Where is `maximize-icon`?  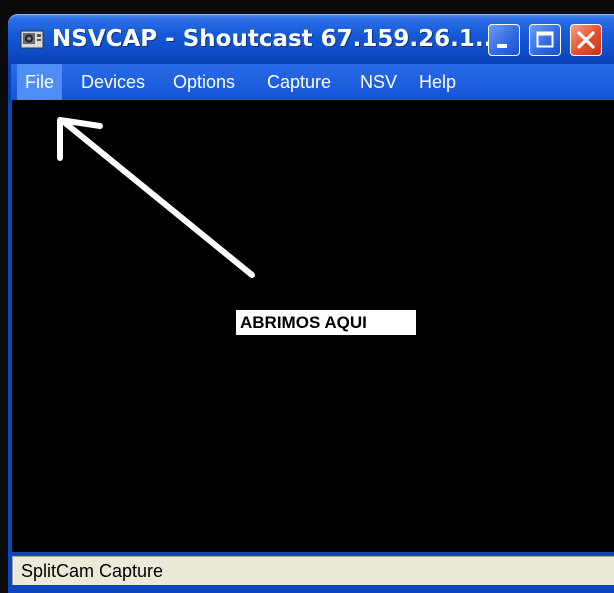
maximize-icon is located at coordinates (545, 39).